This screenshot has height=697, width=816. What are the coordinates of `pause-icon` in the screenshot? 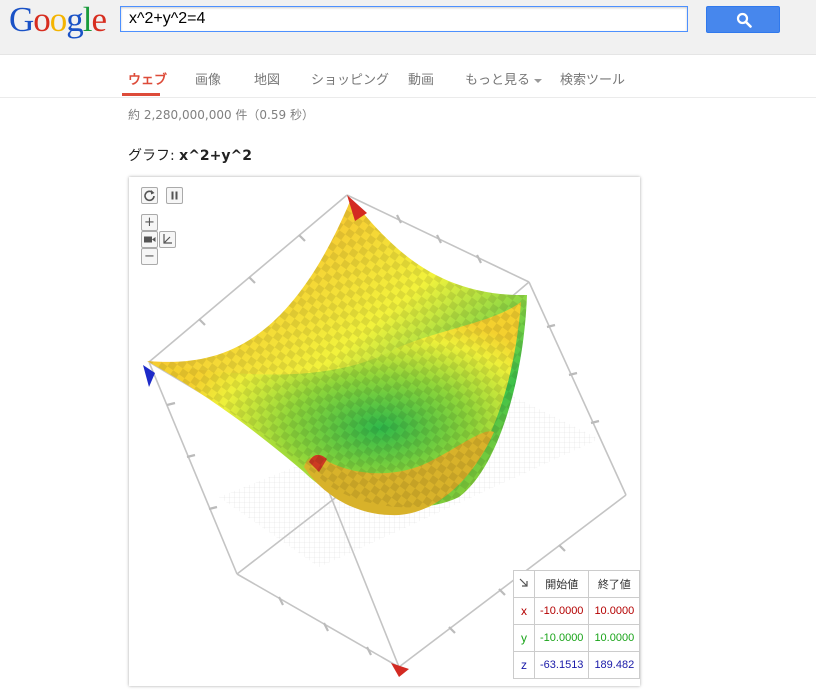 It's located at (174, 195).